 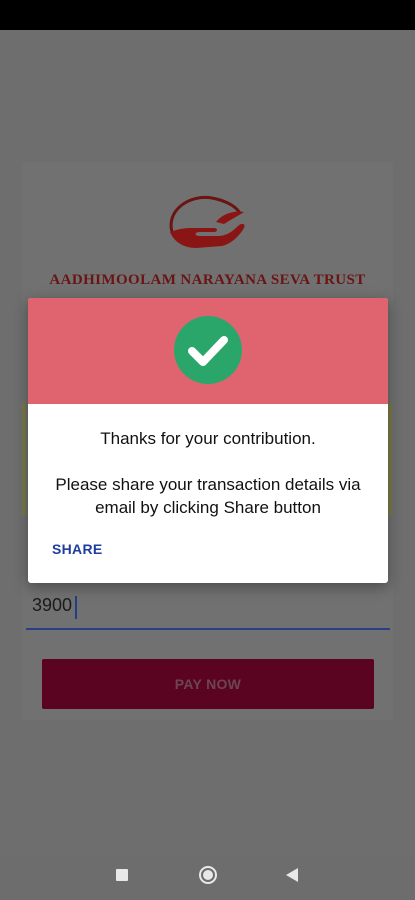 I want to click on check-circle-icon, so click(x=208, y=350).